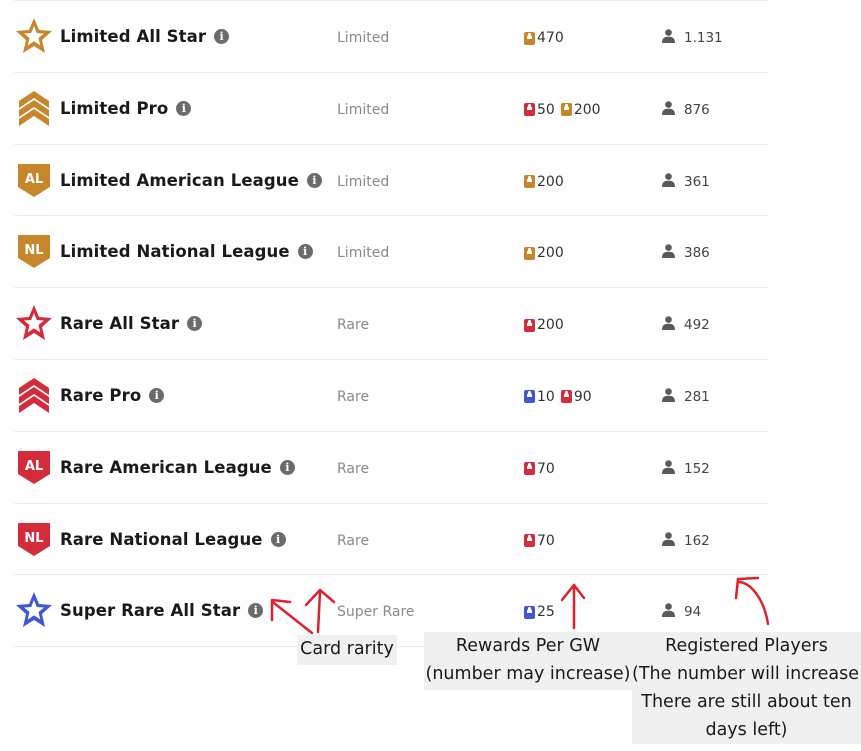 The width and height of the screenshot is (861, 751). I want to click on players-arrow, so click(752, 601).